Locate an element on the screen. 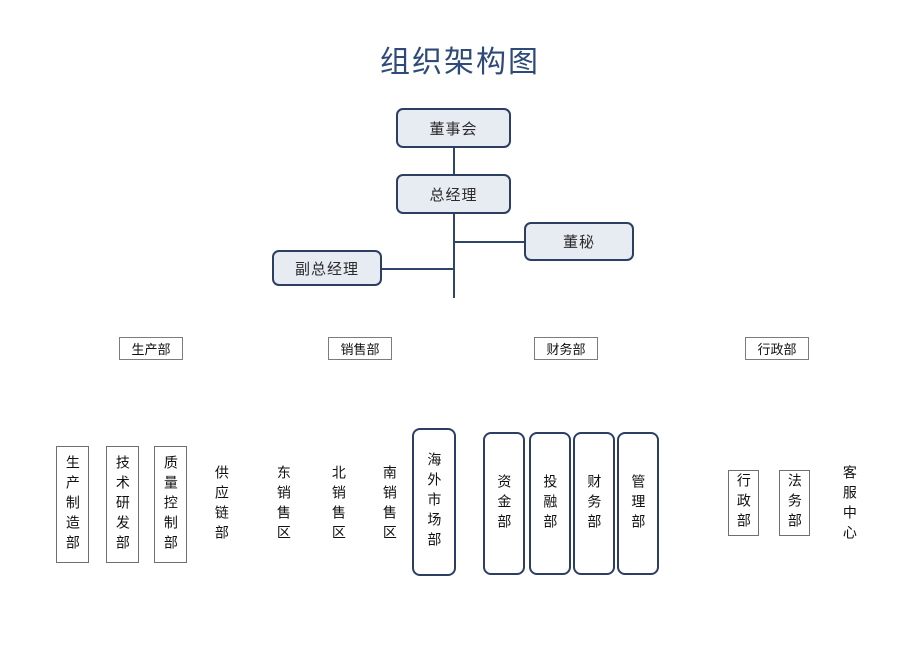 Image resolution: width=920 pixels, height=651 pixels. unit-label: 东销售区 is located at coordinates (283, 505).